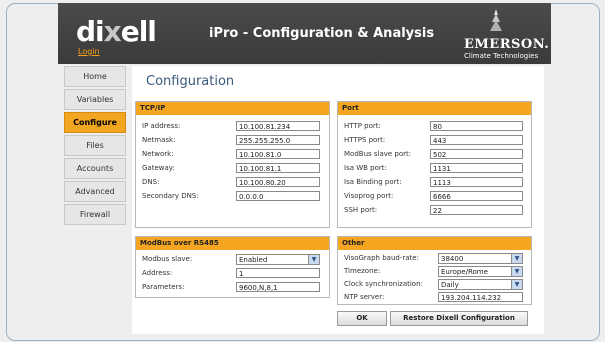  I want to click on other-row: Timezone: Europe/Rome ▼, so click(434, 271).